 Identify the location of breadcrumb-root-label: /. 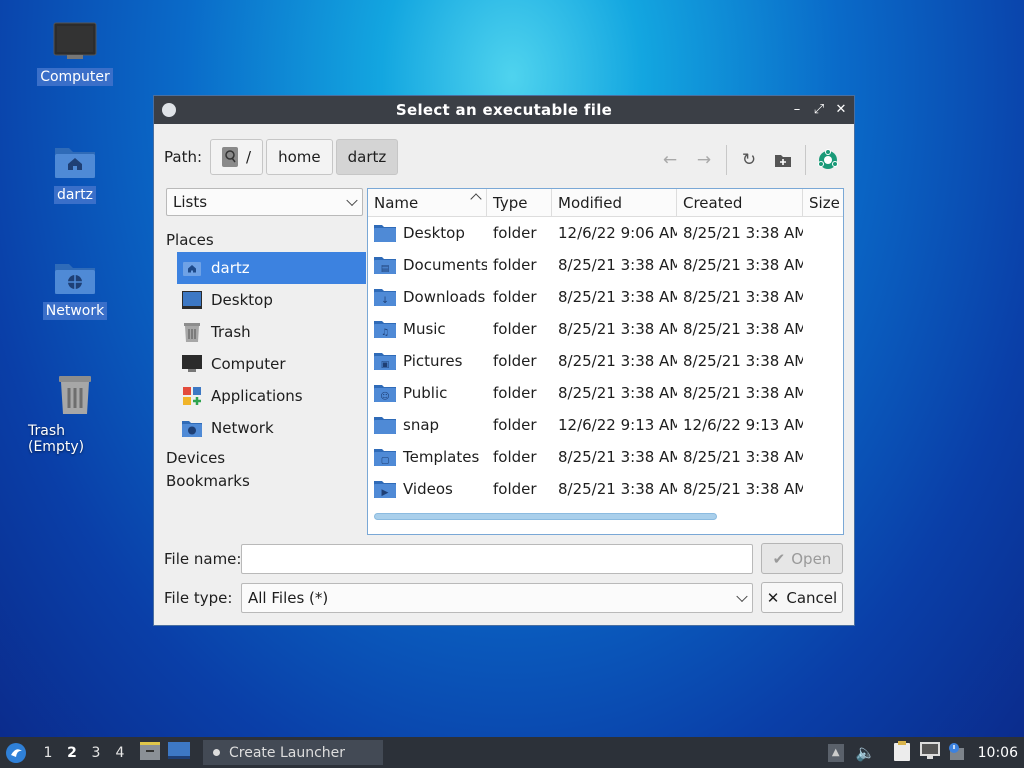
(249, 157).